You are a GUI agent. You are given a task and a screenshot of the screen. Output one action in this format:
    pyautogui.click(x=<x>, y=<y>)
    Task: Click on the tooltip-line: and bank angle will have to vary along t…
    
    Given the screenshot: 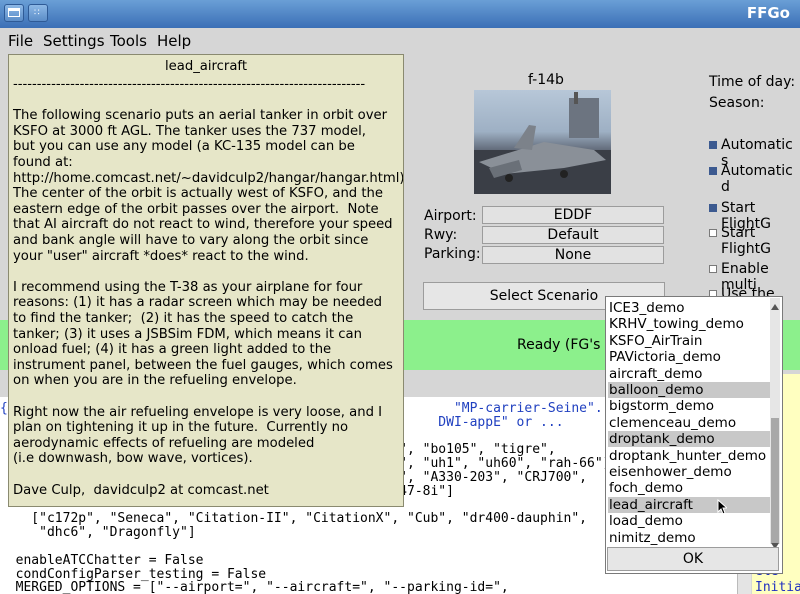 What is the action you would take?
    pyautogui.click(x=191, y=240)
    